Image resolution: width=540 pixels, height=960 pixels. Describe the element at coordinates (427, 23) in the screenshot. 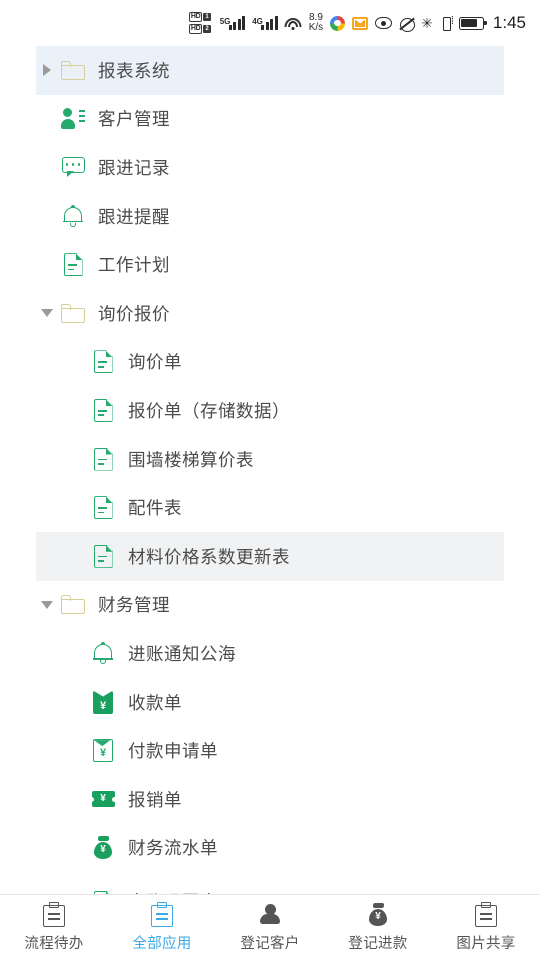

I see `bluetooth-icon: ✳` at that location.